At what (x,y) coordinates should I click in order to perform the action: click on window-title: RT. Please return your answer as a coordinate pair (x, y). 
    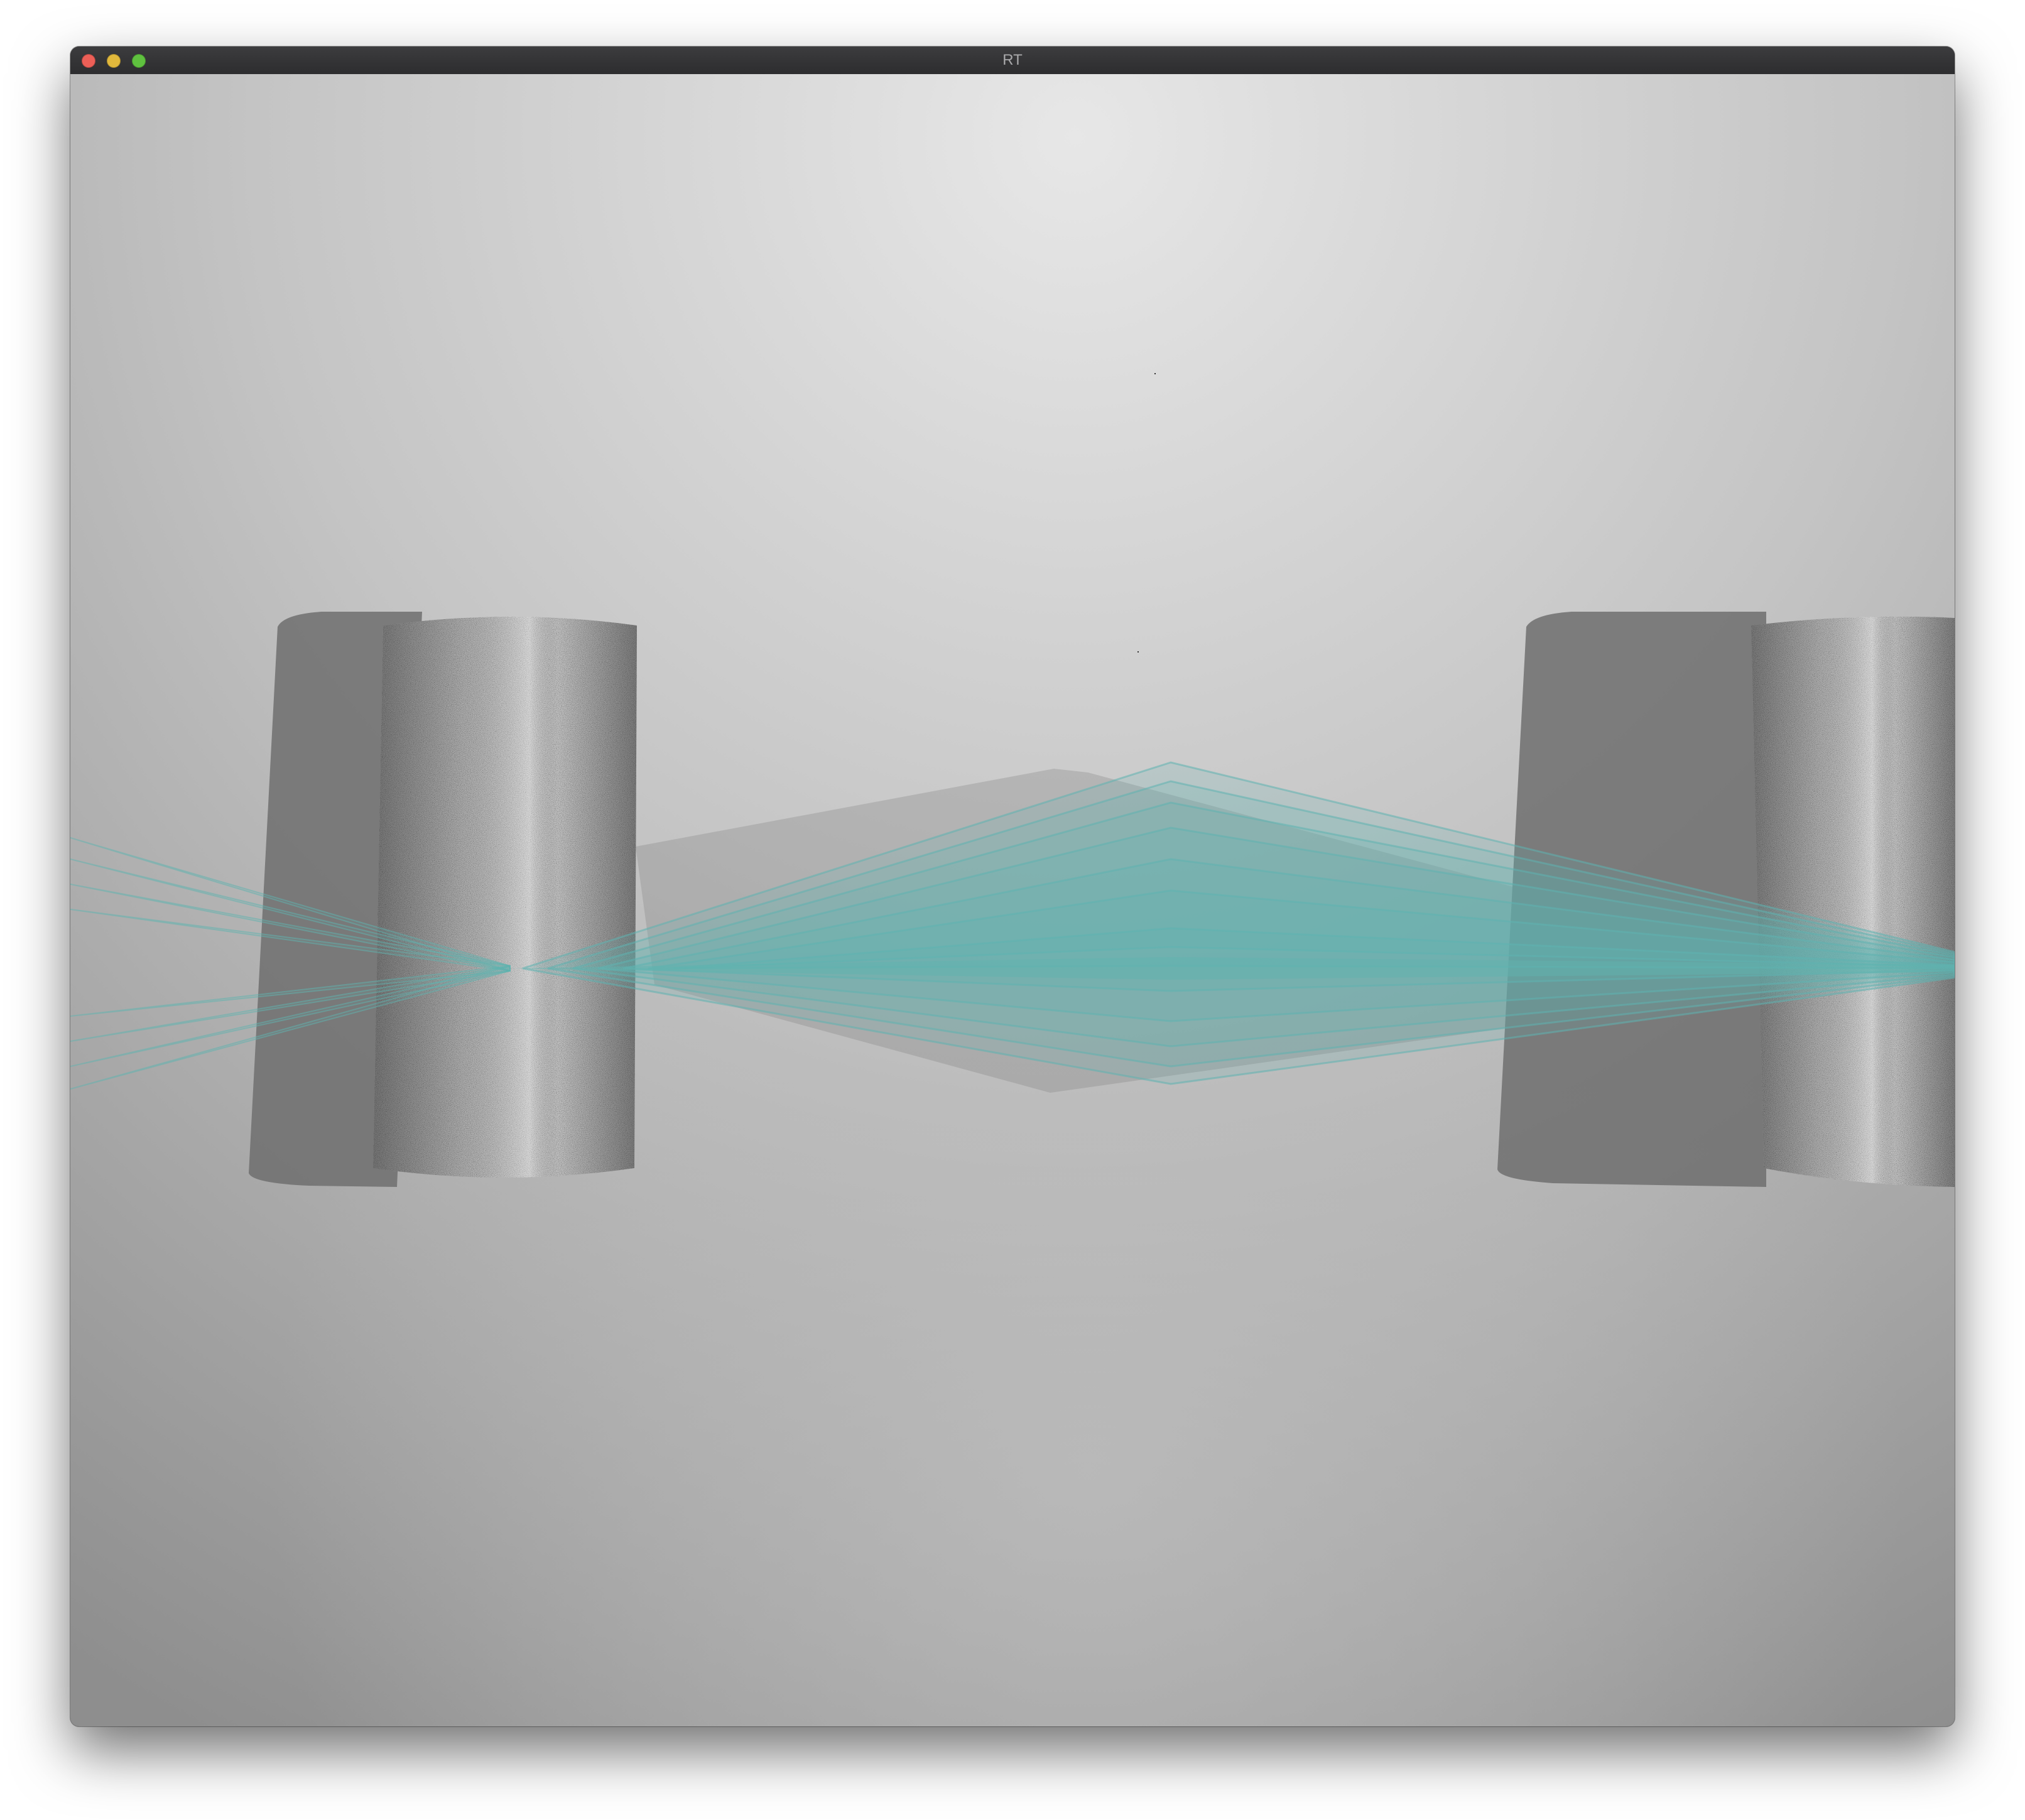
    Looking at the image, I should click on (1012, 59).